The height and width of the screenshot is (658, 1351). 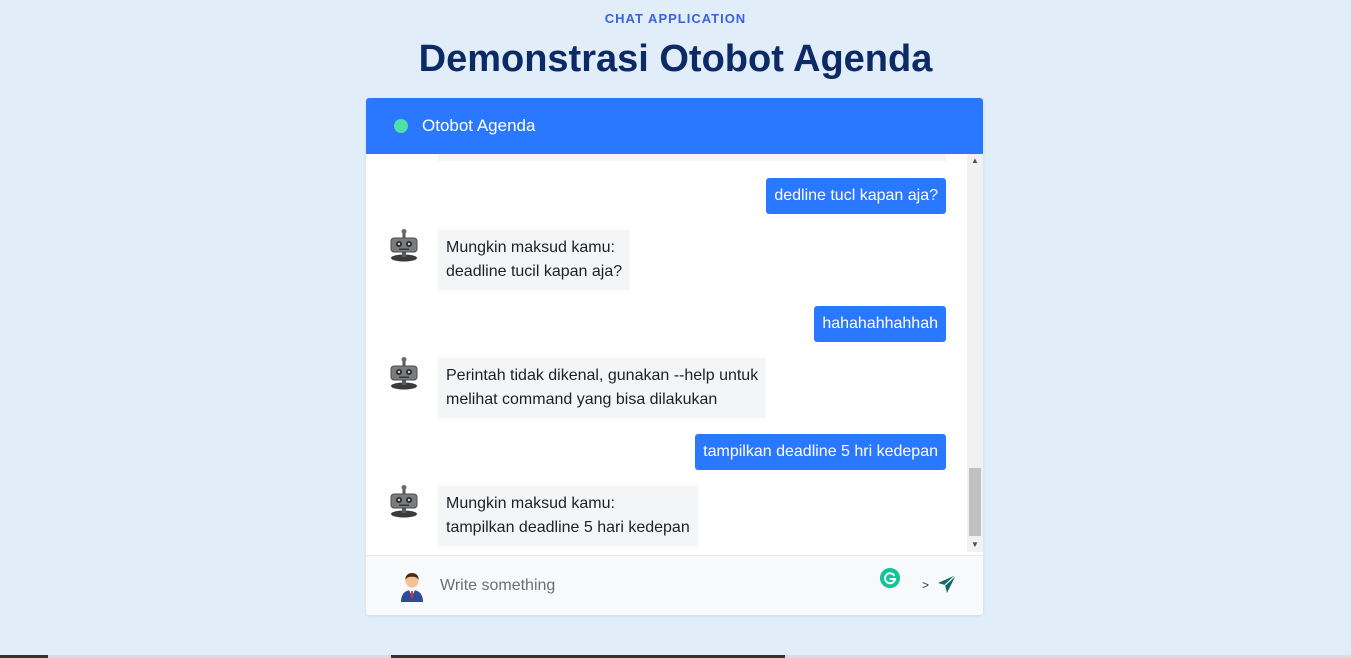 I want to click on paper-plane-icon, so click(x=947, y=583).